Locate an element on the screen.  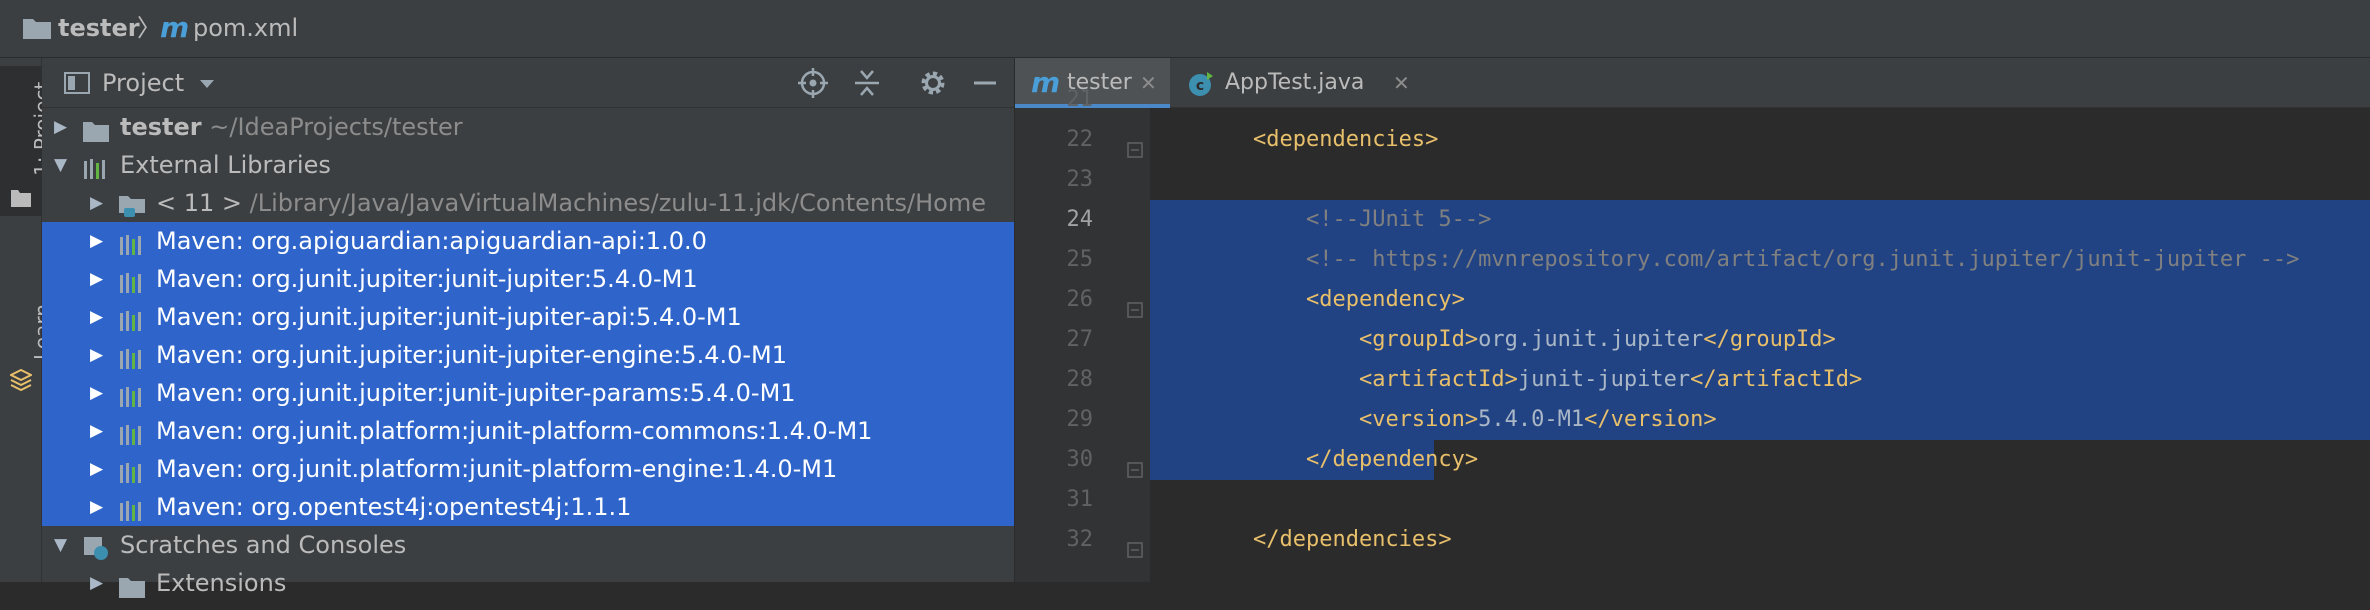
code-token: </artifactId> is located at coordinates (1776, 379).